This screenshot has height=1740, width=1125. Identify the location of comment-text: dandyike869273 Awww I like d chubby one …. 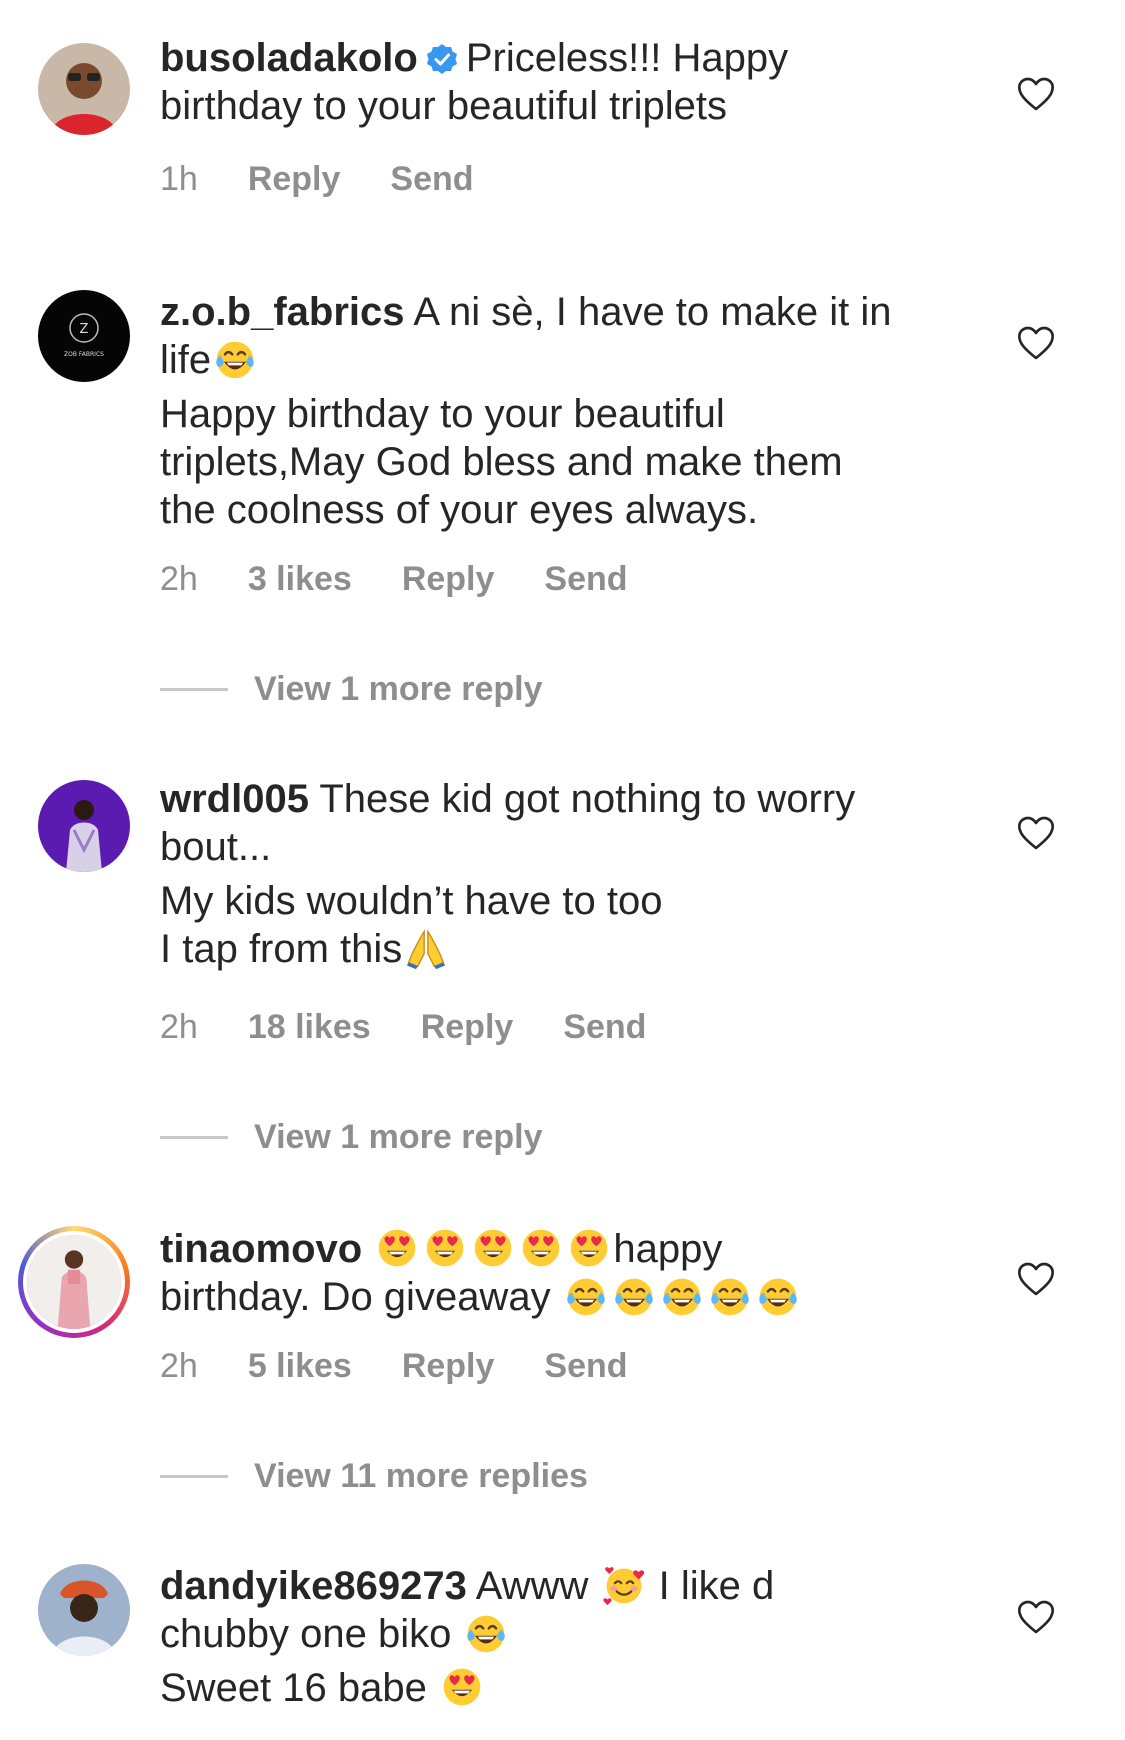
(560, 1637).